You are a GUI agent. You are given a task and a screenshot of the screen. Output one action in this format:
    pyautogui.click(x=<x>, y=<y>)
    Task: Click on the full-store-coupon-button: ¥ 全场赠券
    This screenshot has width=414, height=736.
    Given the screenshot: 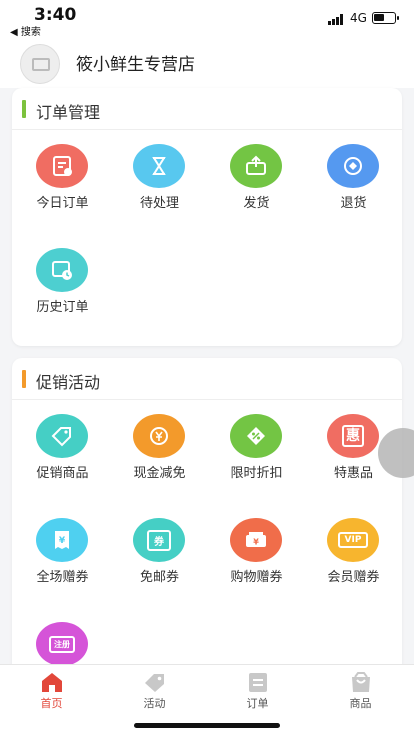 What is the action you would take?
    pyautogui.click(x=62, y=554)
    